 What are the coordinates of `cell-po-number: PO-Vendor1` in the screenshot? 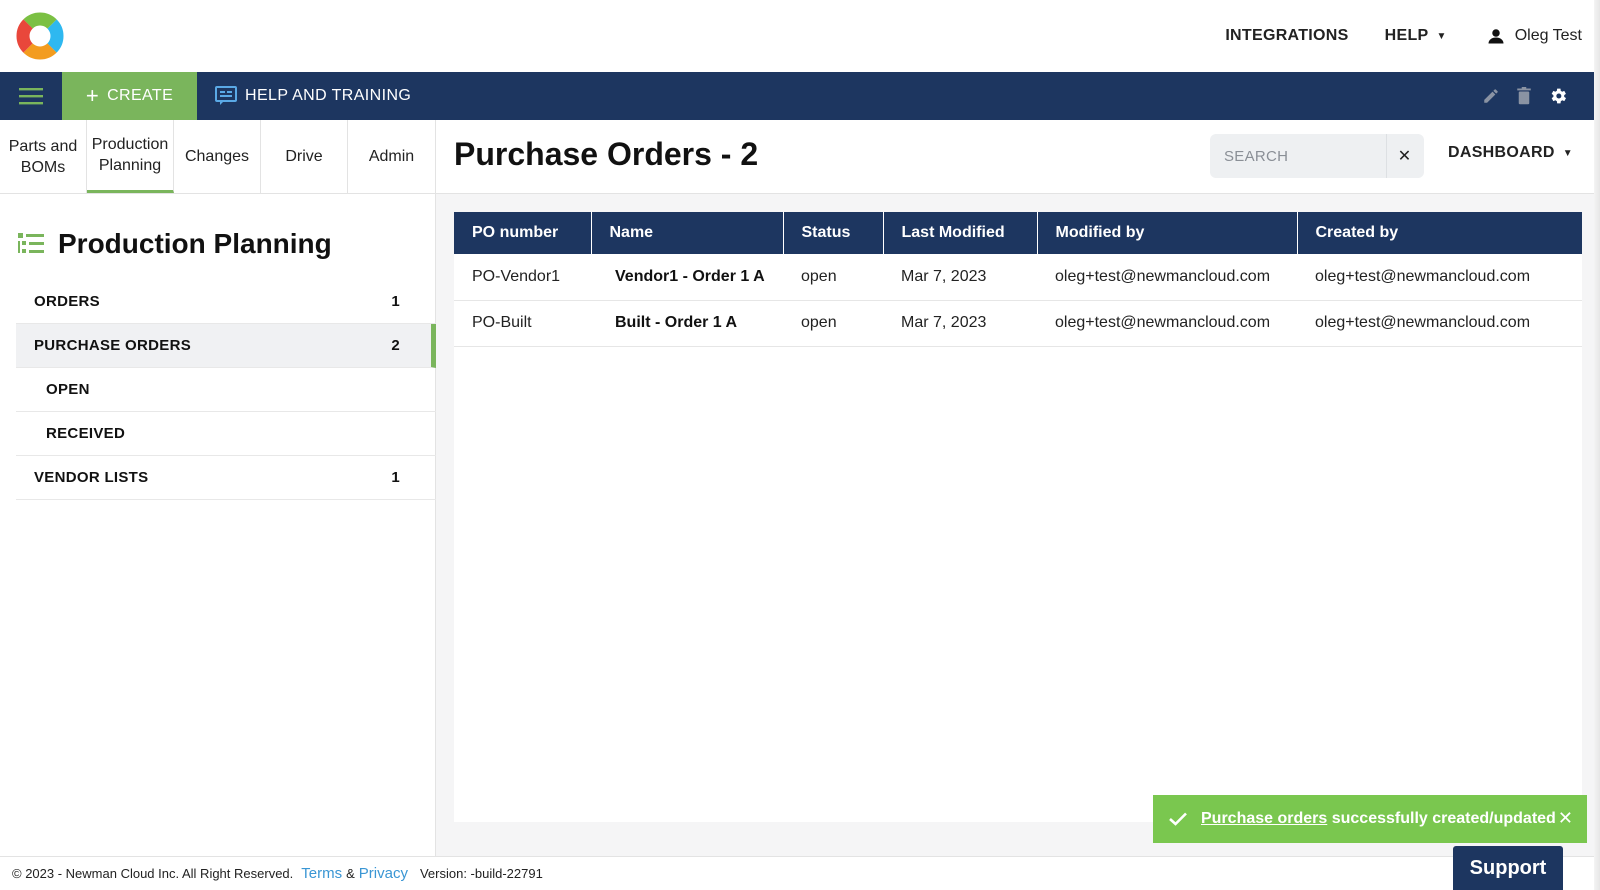 It's located at (522, 277).